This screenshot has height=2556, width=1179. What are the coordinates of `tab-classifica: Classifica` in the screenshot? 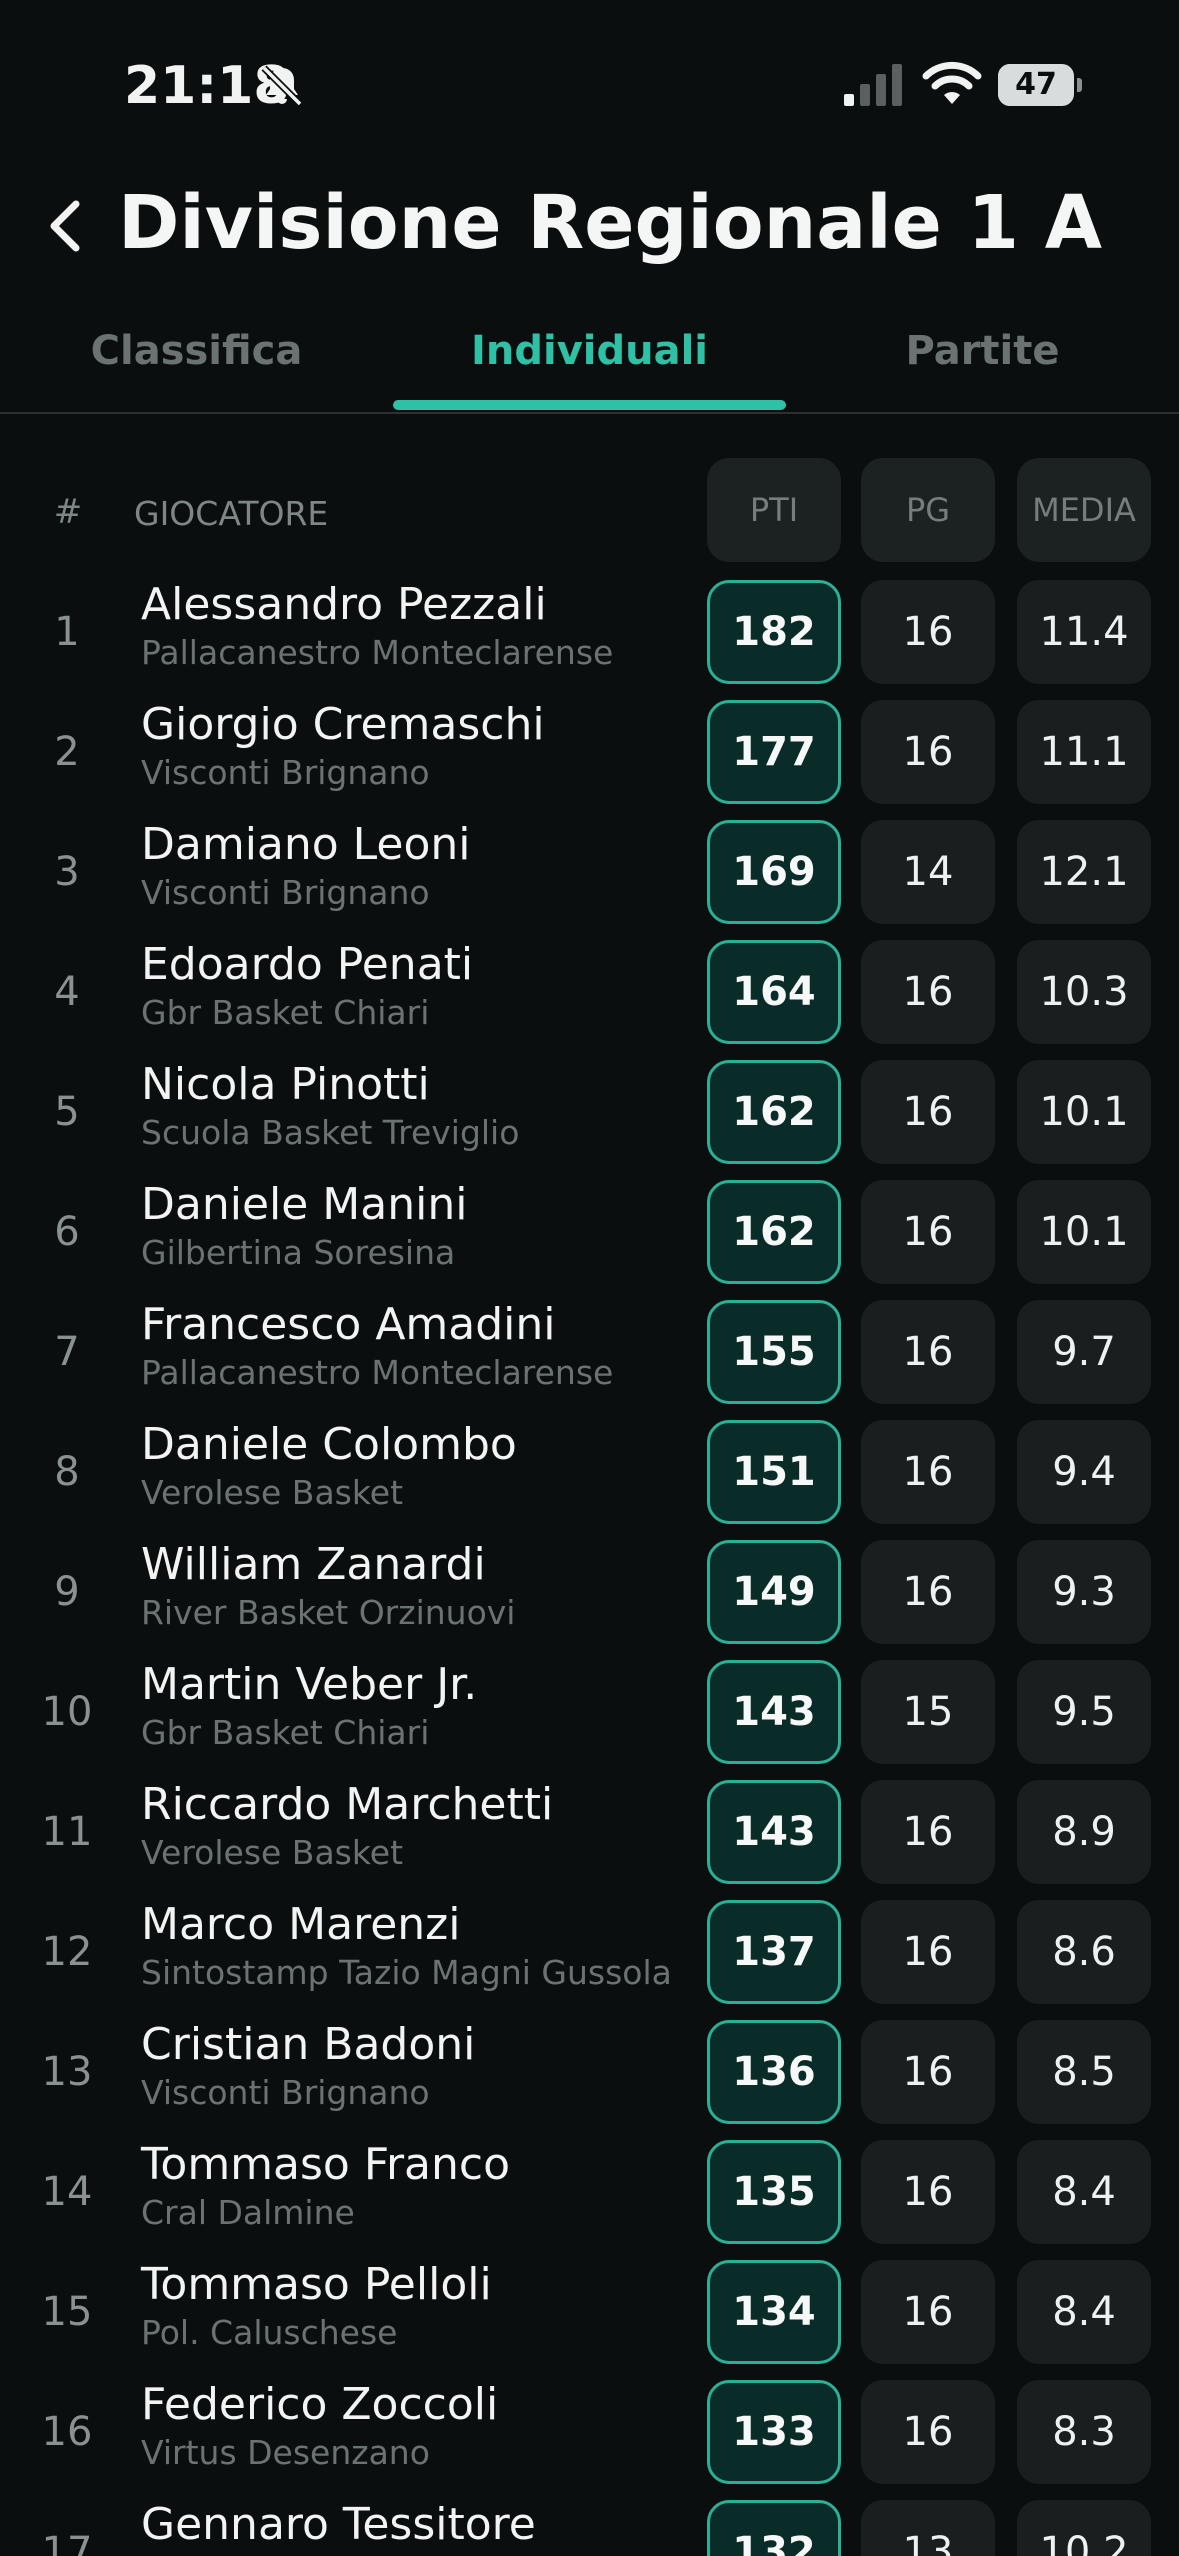 It's located at (196, 351).